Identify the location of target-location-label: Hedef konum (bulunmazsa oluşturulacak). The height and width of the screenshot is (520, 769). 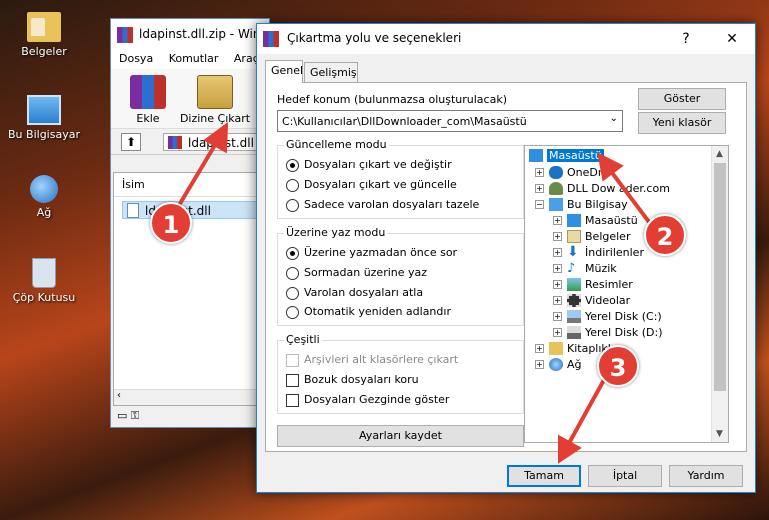
(392, 99).